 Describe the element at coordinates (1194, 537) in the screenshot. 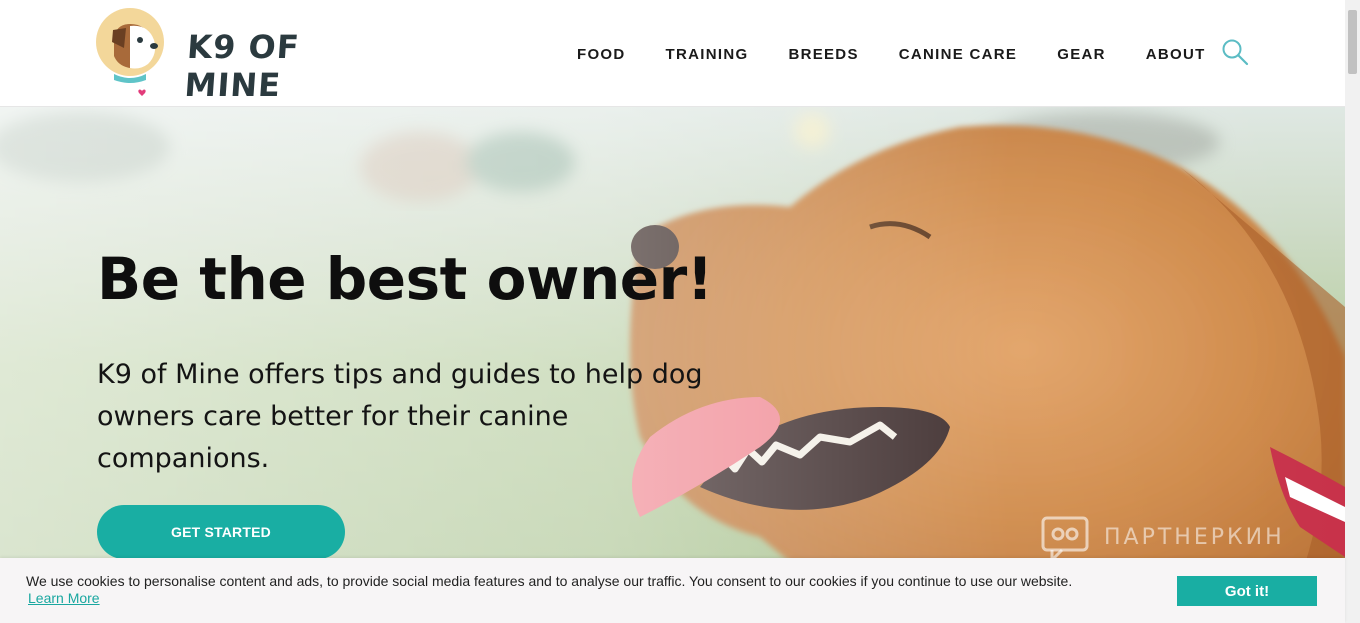

I see `watermark-text: ПАРТНЕРКИН` at that location.